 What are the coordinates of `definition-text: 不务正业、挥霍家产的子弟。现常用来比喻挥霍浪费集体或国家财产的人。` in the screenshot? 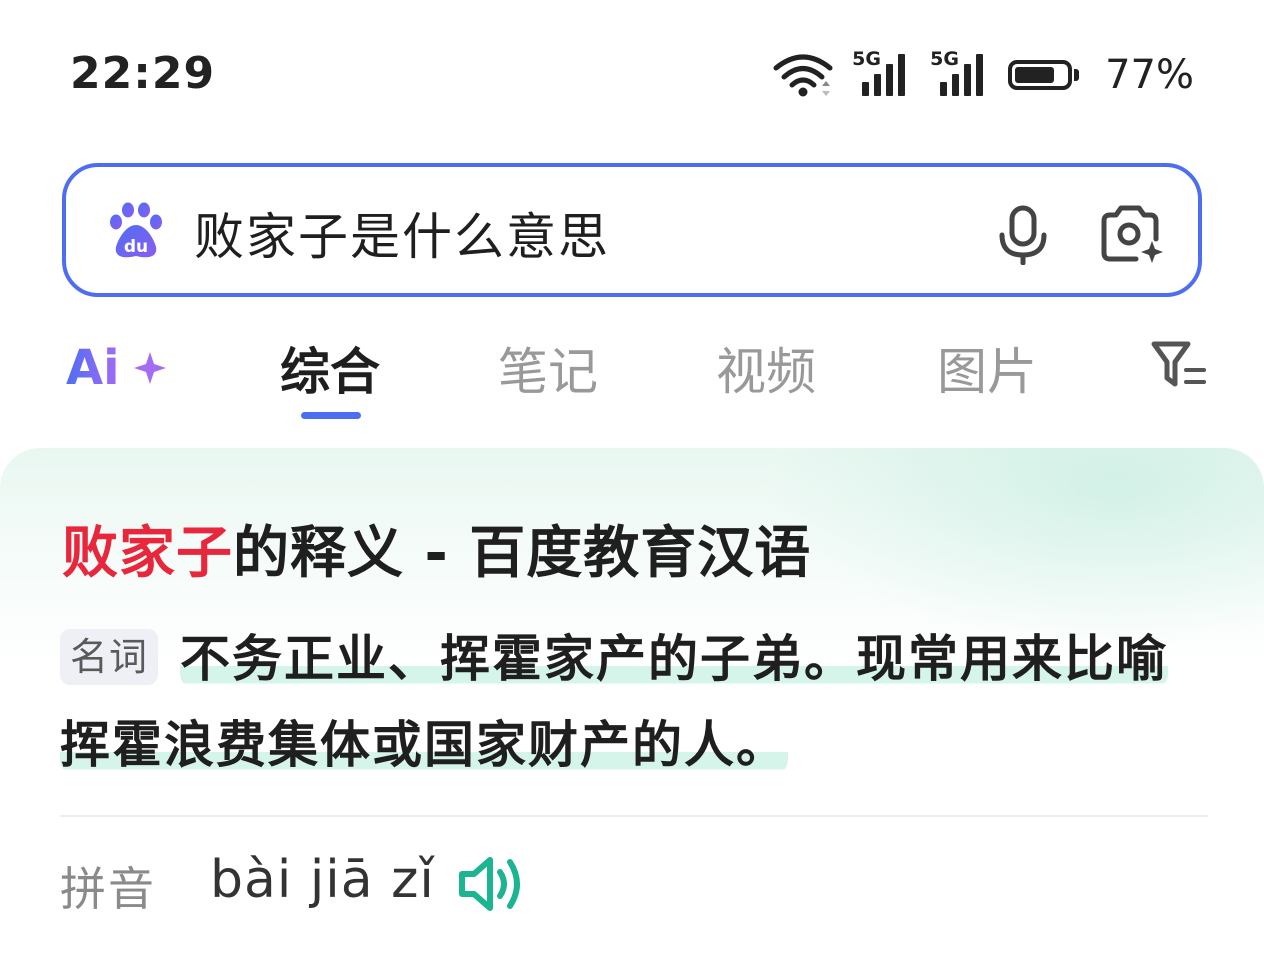 It's located at (614, 702).